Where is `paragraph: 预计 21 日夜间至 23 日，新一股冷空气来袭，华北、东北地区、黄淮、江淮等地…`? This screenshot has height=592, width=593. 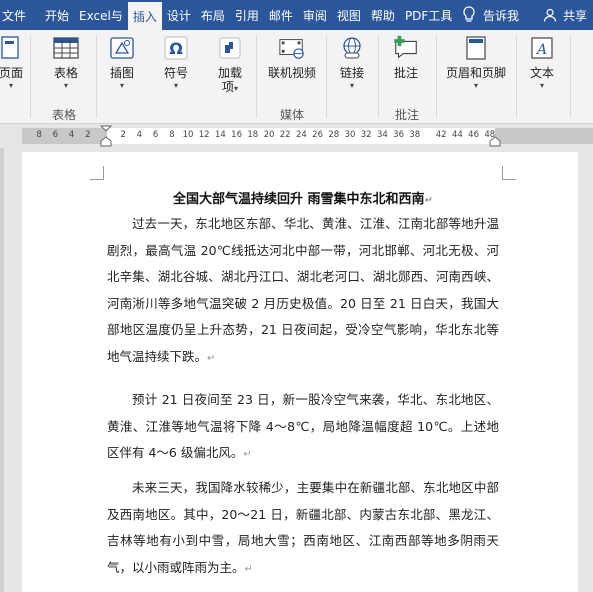
paragraph: 预计 21 日夜间至 23 日，新一股冷空气来袭，华北、东北地区、黄淮、江淮等地… is located at coordinates (303, 426).